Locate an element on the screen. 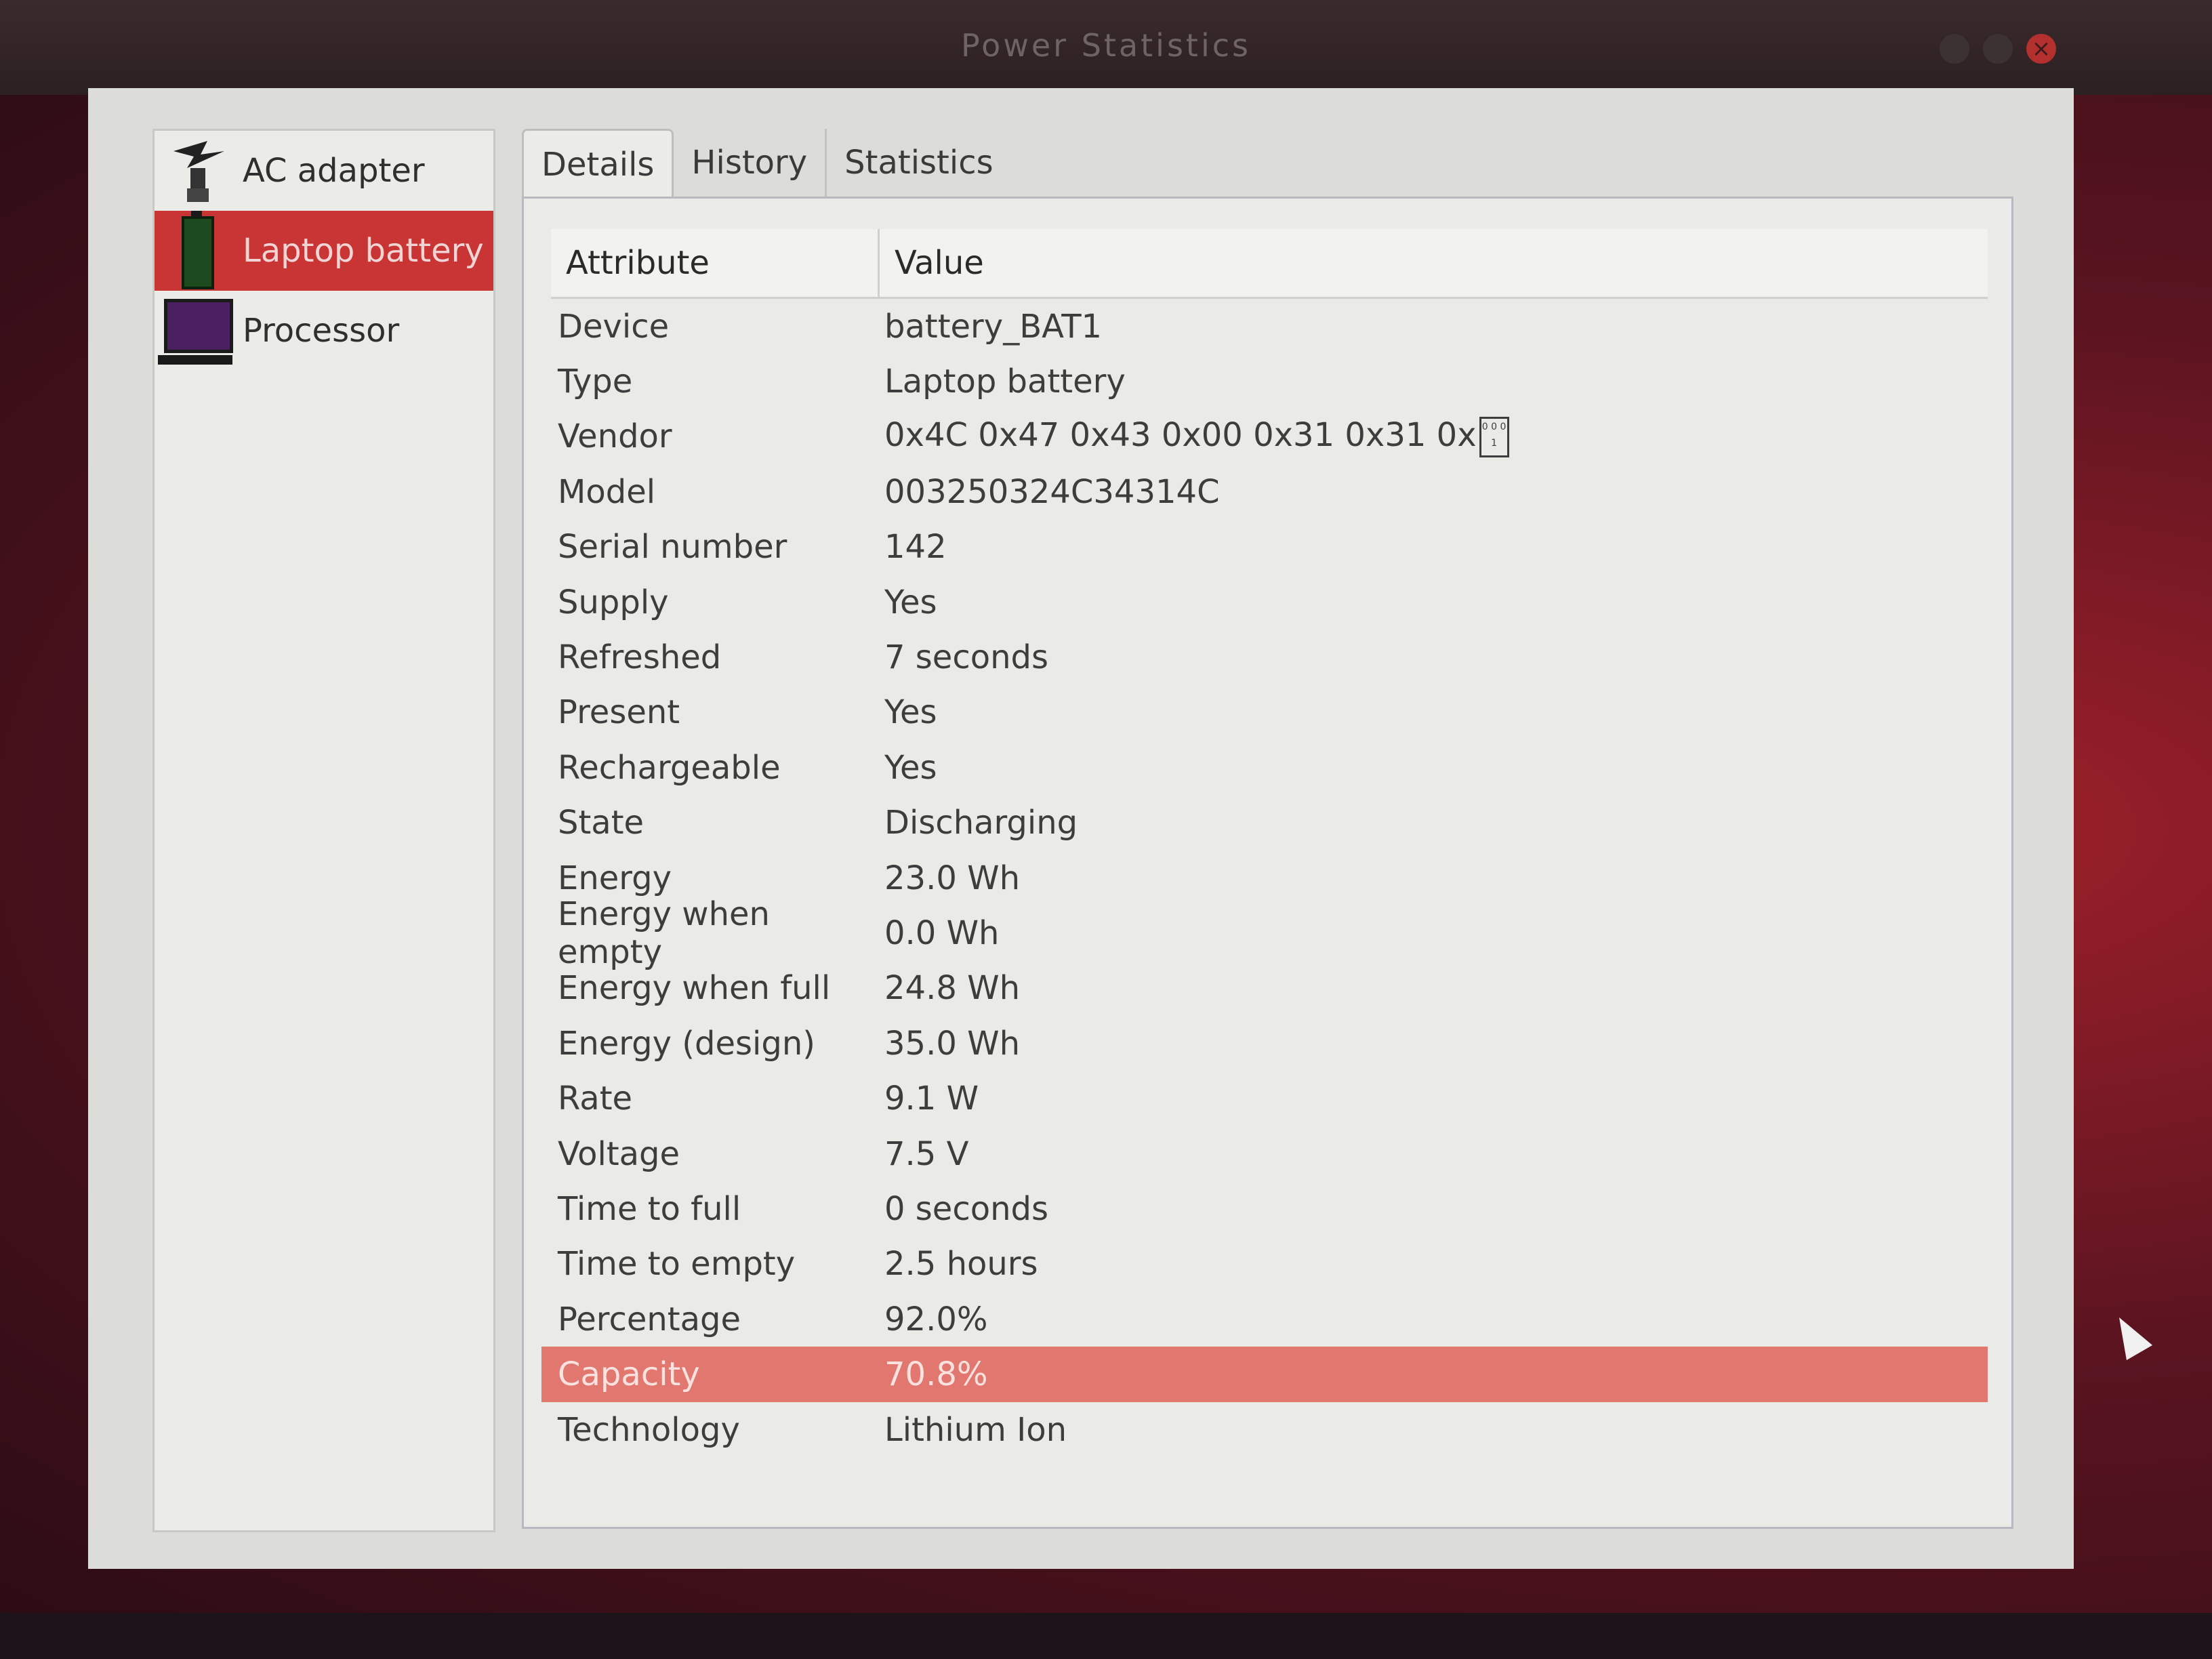  device-item-laptop-battery: Laptop battery is located at coordinates (324, 251).